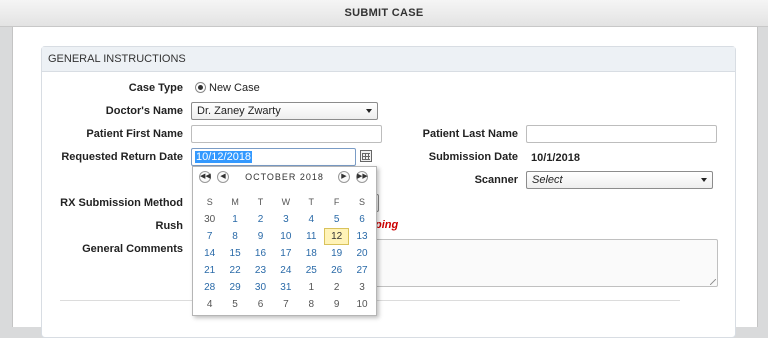 The height and width of the screenshot is (338, 768). I want to click on datepicker-week-row: 4 5 6 7 8 9 10, so click(286, 304).